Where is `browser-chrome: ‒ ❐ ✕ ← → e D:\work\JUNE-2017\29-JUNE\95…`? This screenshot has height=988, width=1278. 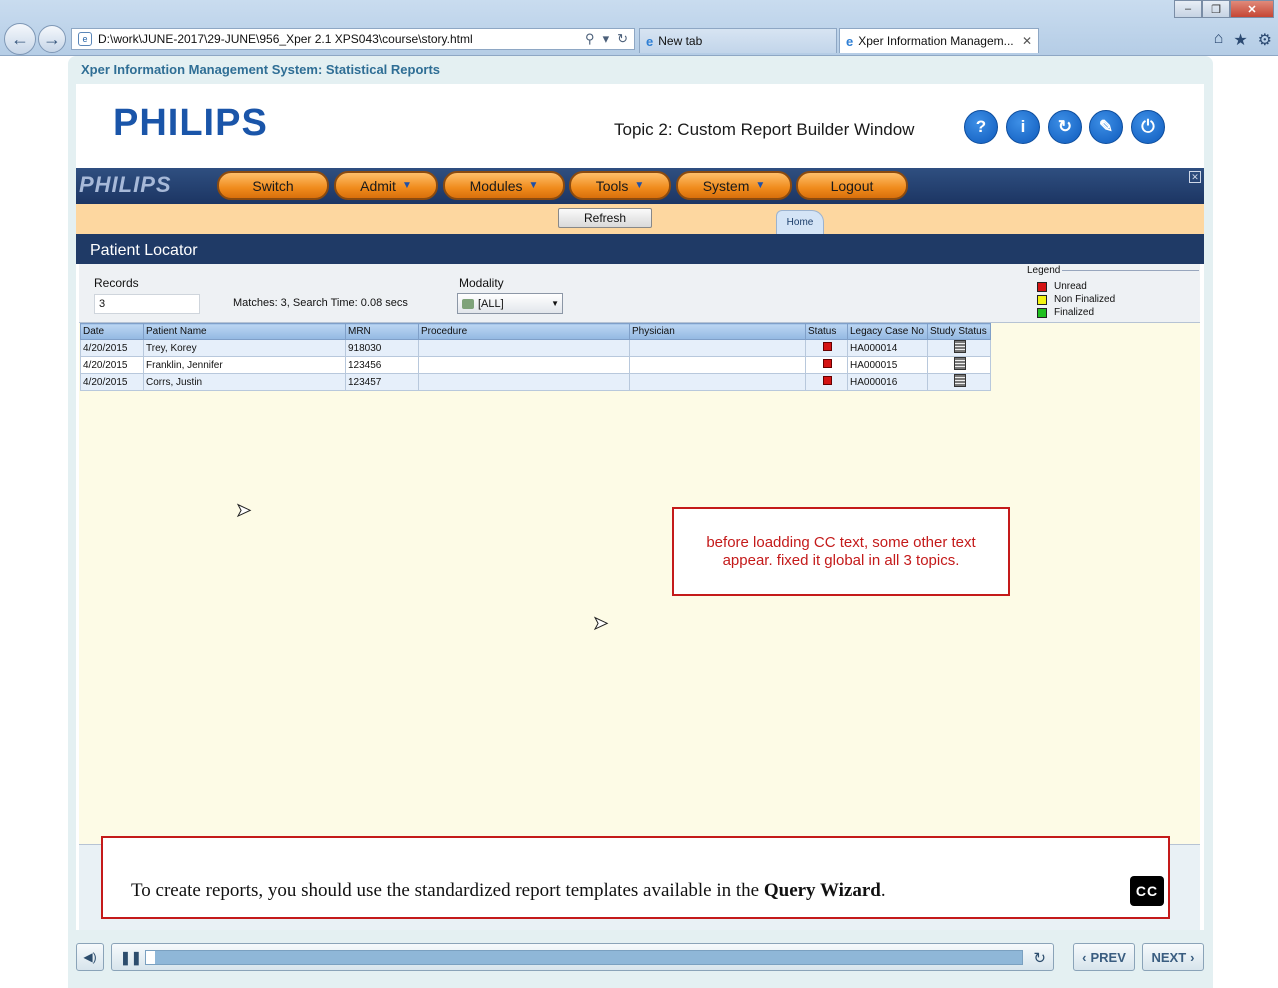
browser-chrome: ‒ ❐ ✕ ← → e D:\work\JUNE-2017\29-JUNE\95… is located at coordinates (639, 28).